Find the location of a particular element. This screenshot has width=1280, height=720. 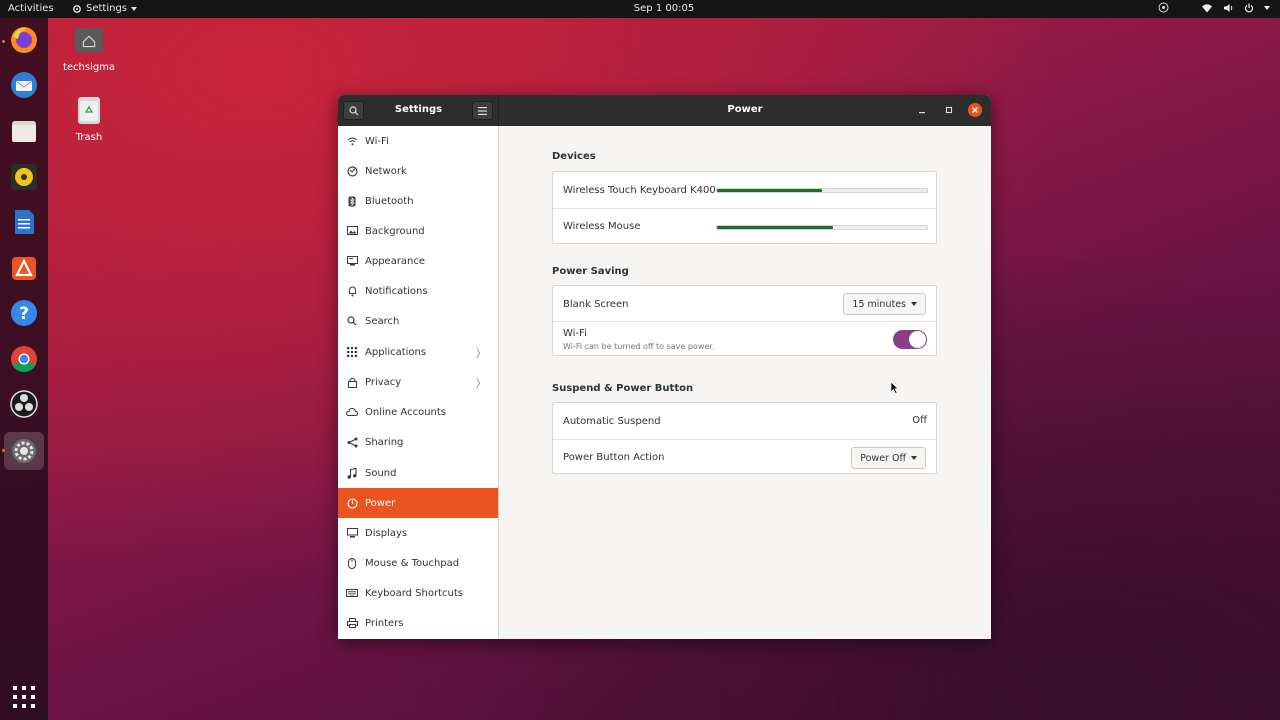

search-icon is located at coordinates (352, 321).